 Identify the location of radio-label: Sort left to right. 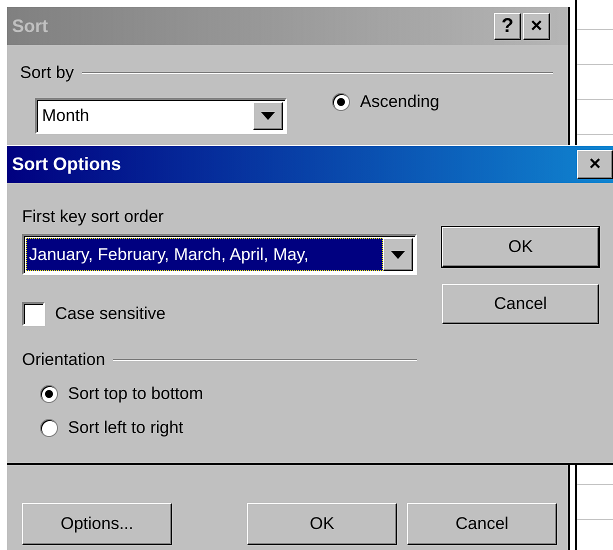
(126, 428).